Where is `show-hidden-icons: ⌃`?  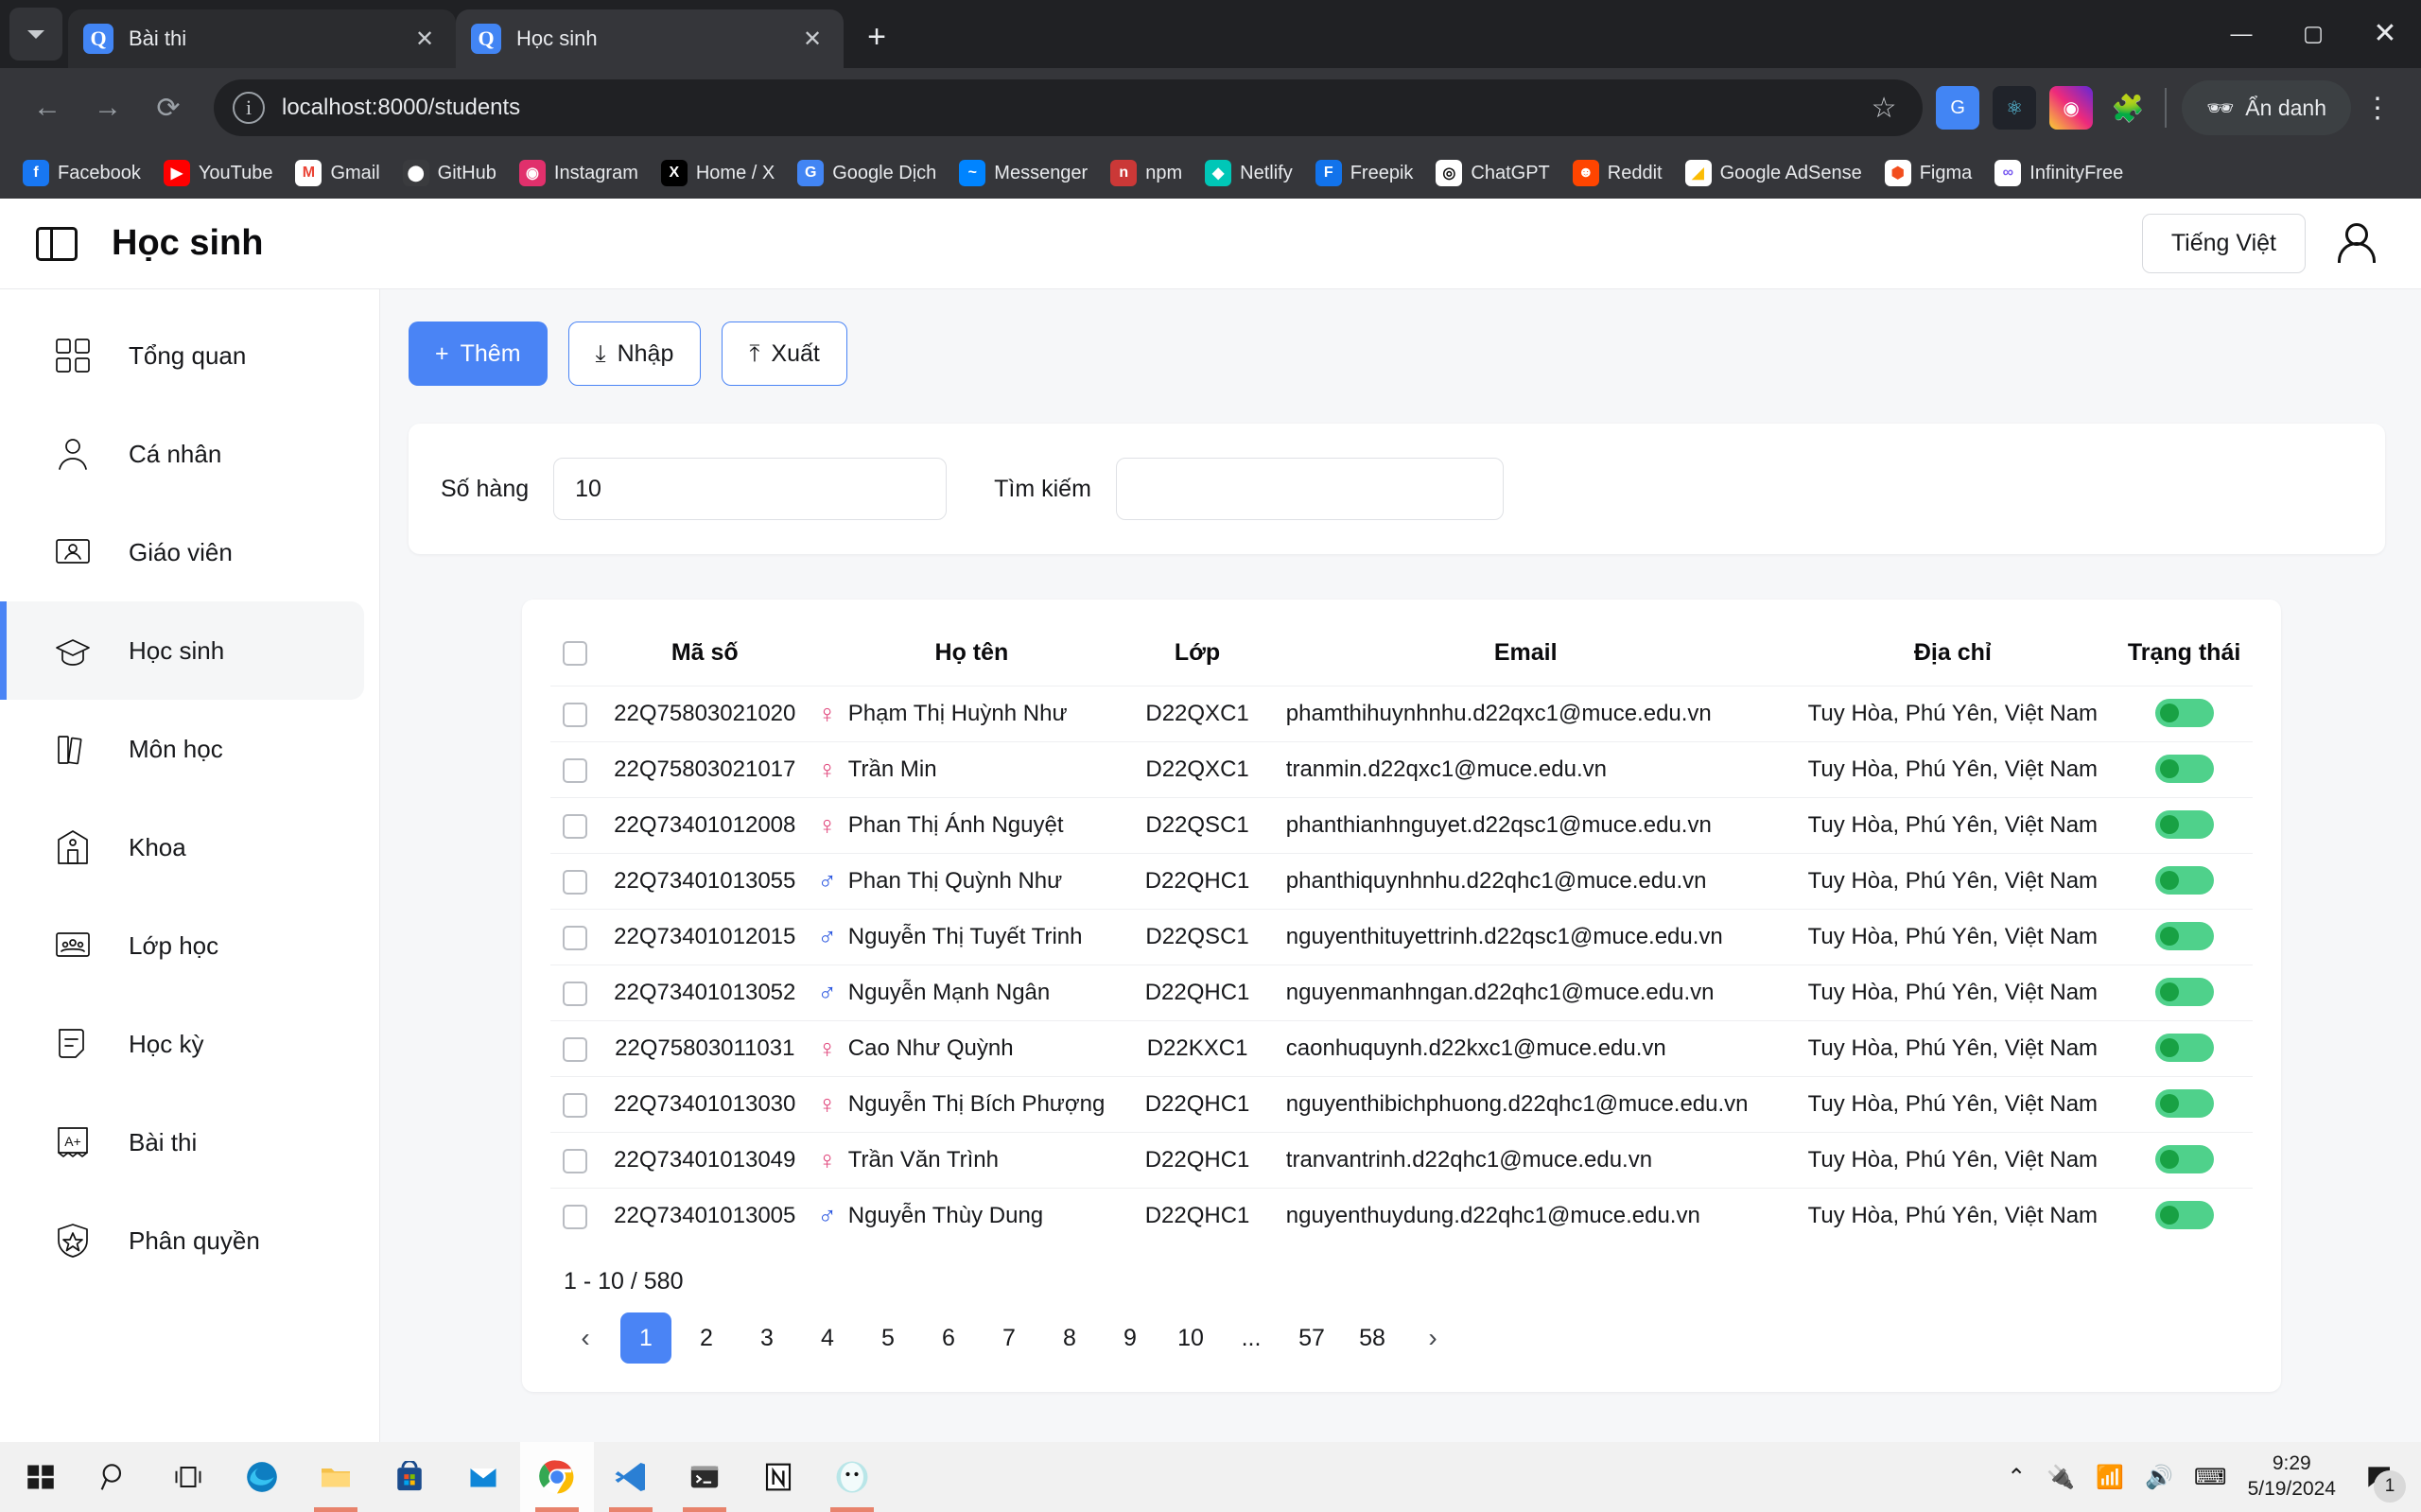 show-hidden-icons: ⌃ is located at coordinates (2016, 1477).